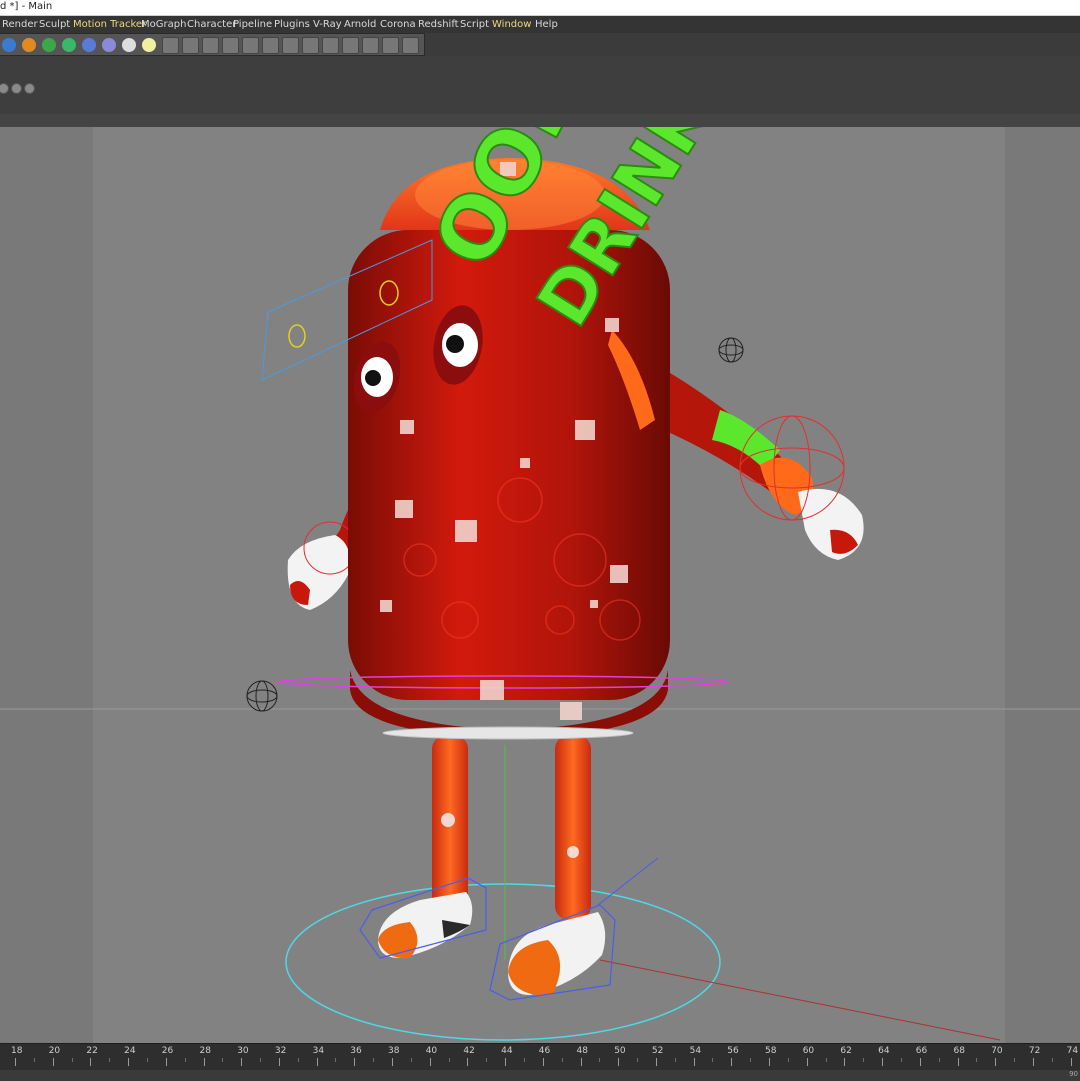  Describe the element at coordinates (262, 696) in the screenshot. I see `hip-pole-target-left` at that location.